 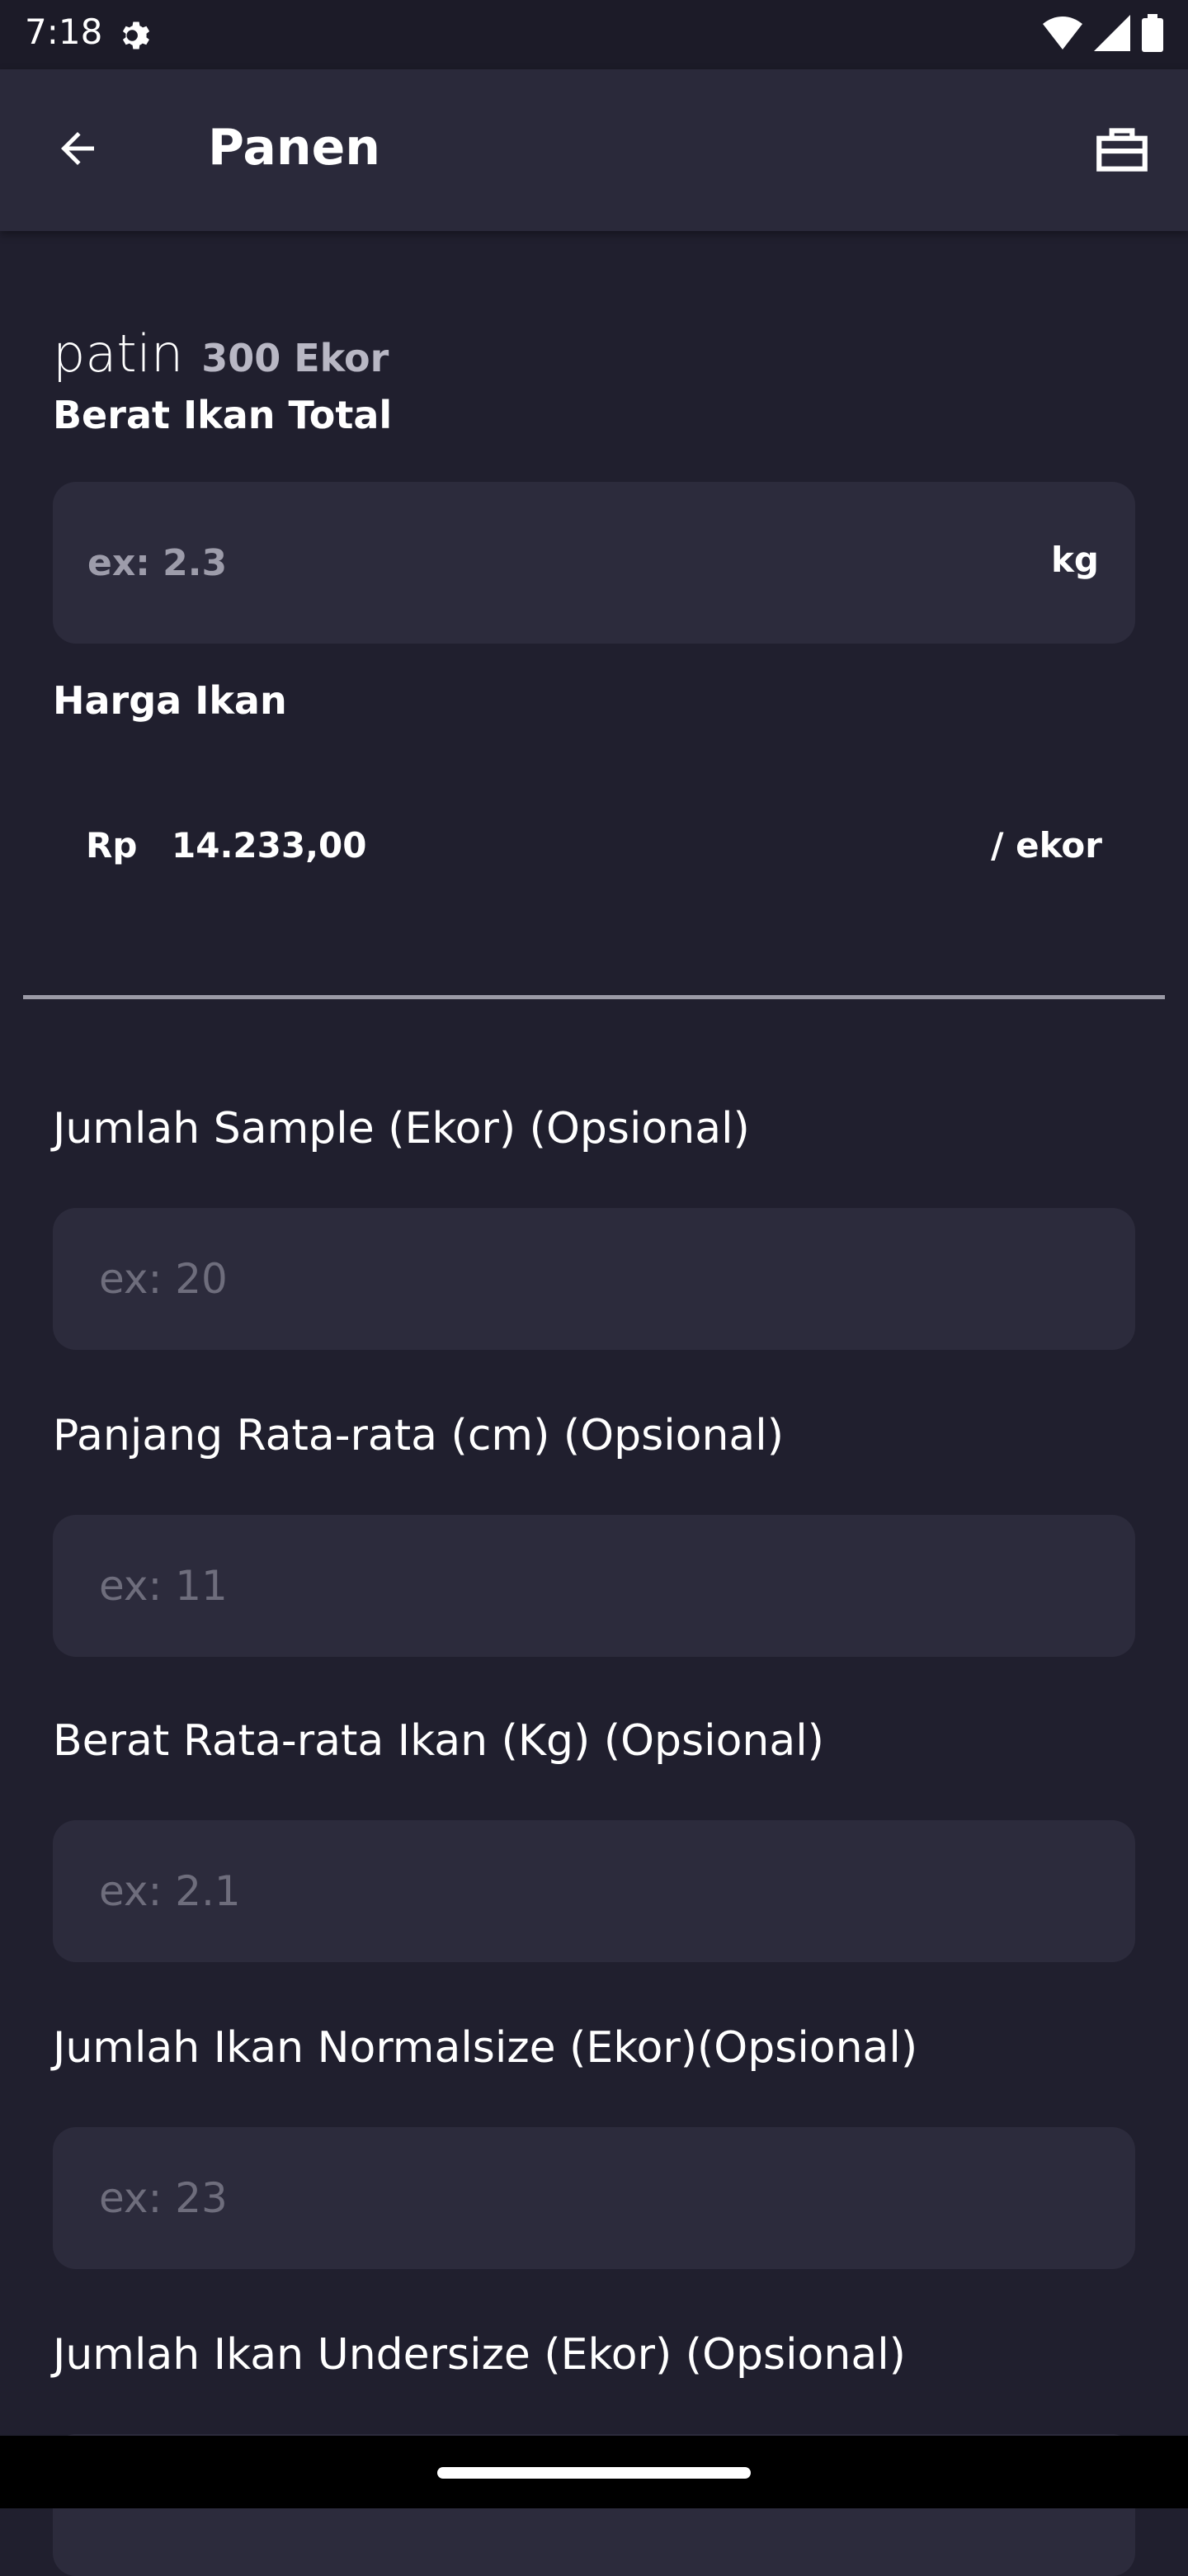 What do you see at coordinates (594, 150) in the screenshot?
I see `app-bar: Panen` at bounding box center [594, 150].